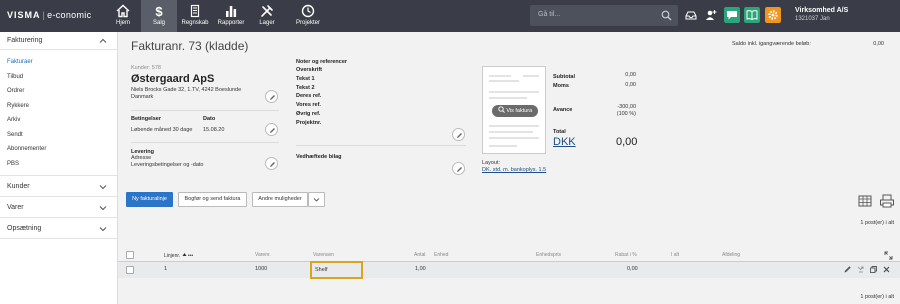 The image size is (900, 304). Describe the element at coordinates (308, 11) in the screenshot. I see `clock-icon` at that location.